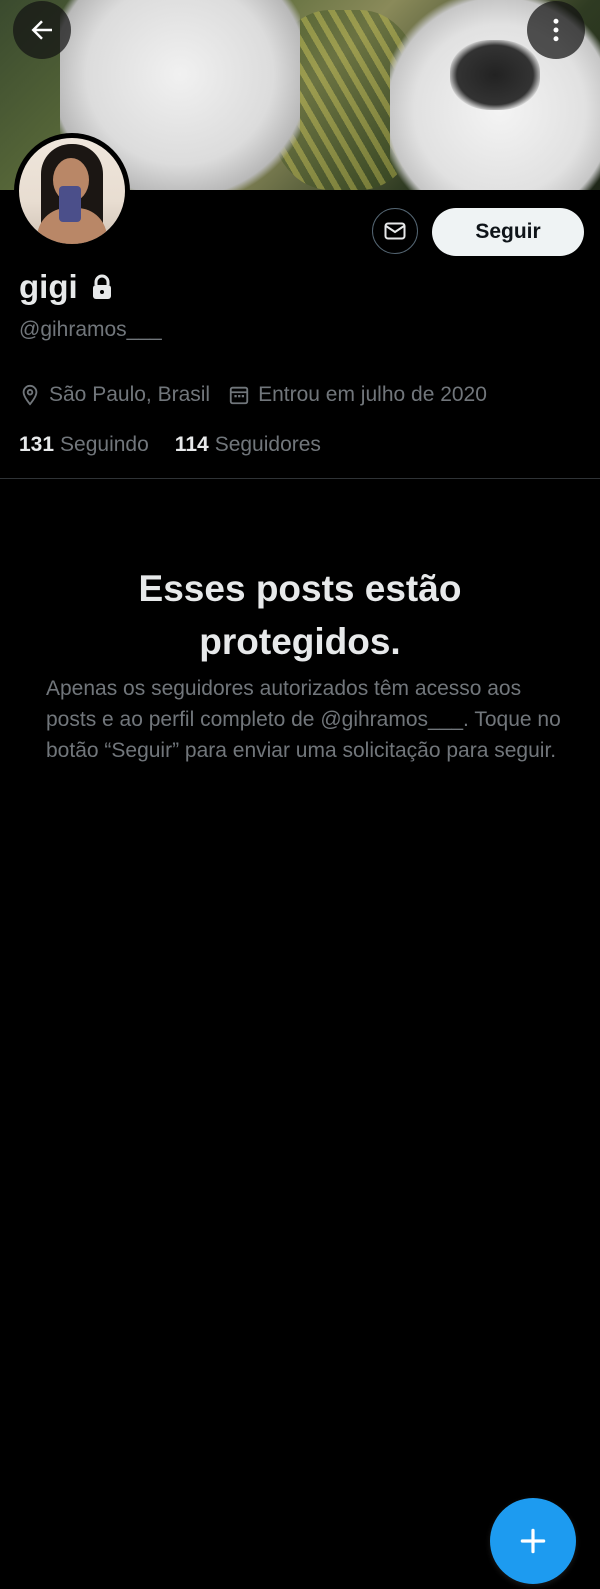  Describe the element at coordinates (37, 444) in the screenshot. I see `following-count: 131` at that location.